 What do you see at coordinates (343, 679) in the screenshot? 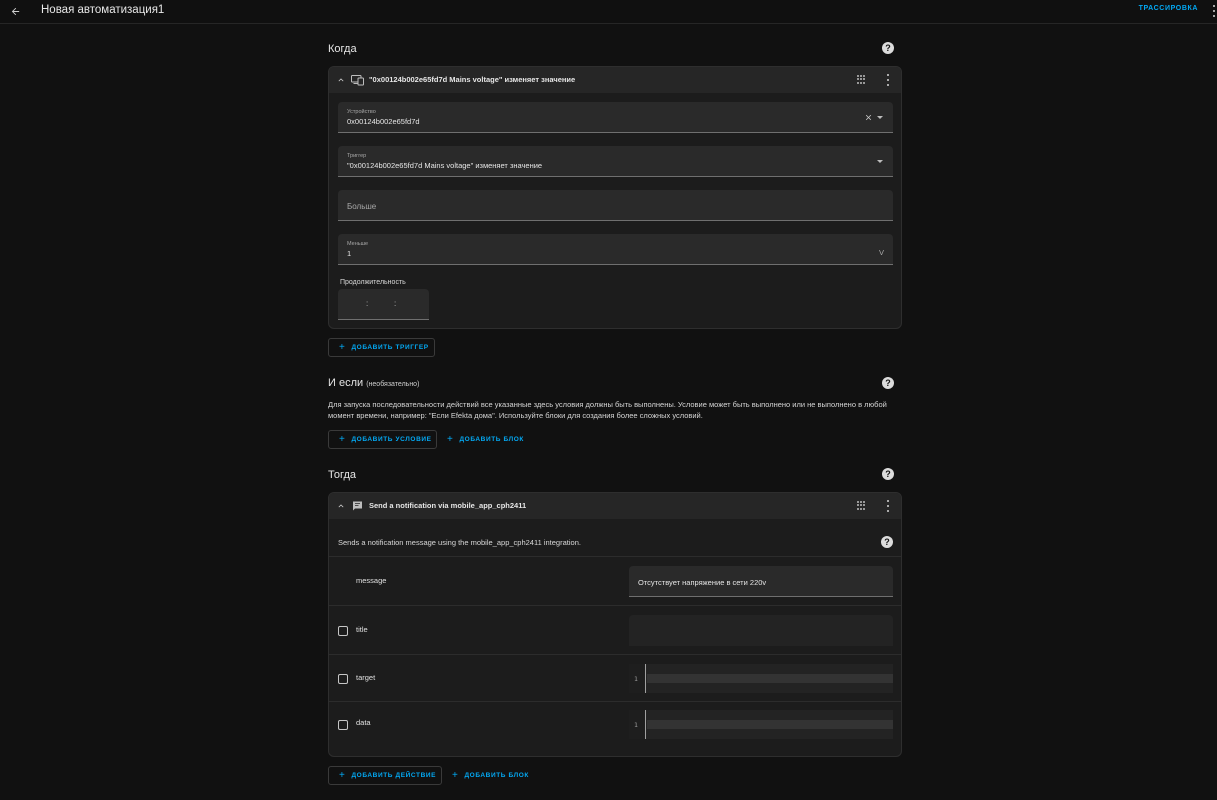
I see `target-checkbox` at bounding box center [343, 679].